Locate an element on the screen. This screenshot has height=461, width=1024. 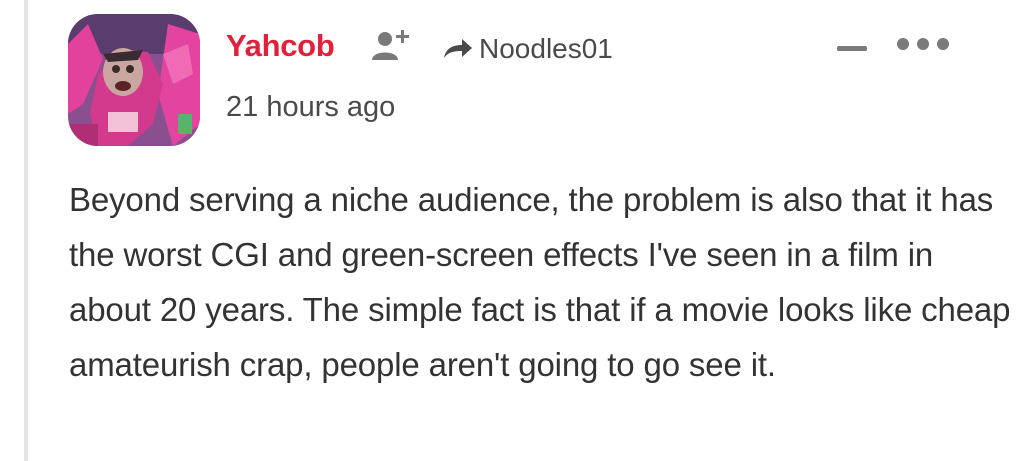
collapse-icon is located at coordinates (852, 45).